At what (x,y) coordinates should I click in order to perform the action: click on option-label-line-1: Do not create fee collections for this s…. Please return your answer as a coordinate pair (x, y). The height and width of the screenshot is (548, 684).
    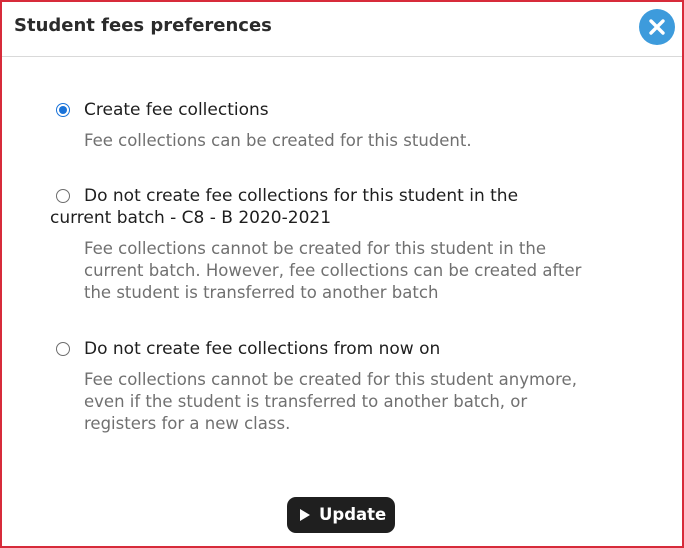
    Looking at the image, I should click on (301, 196).